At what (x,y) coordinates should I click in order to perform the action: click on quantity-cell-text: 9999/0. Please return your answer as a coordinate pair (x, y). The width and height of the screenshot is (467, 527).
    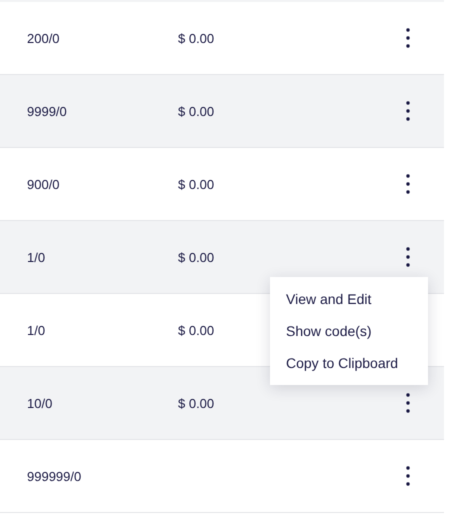
    Looking at the image, I should click on (47, 111).